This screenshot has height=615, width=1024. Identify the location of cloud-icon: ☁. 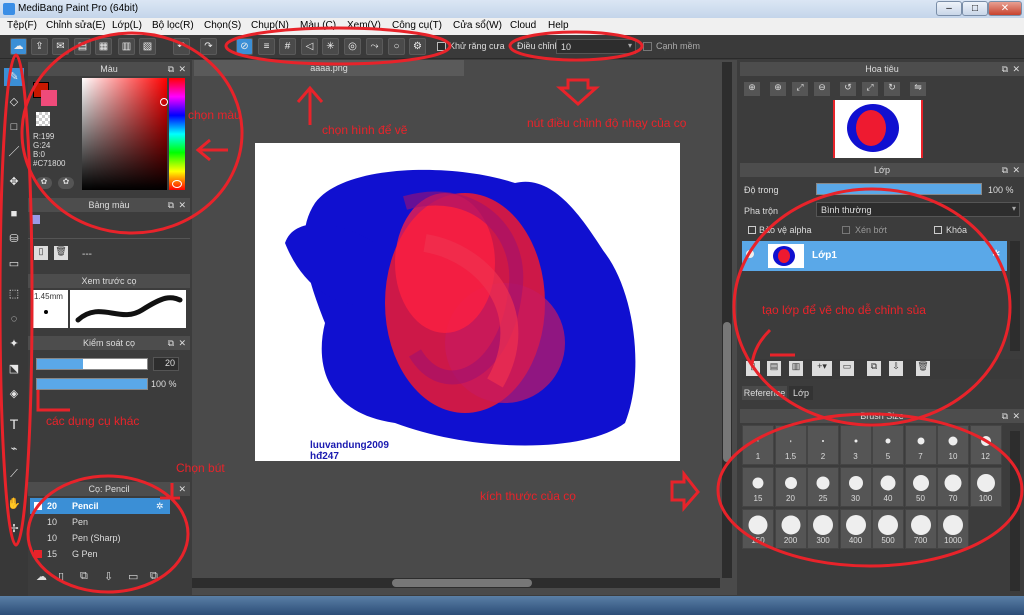
(18, 46).